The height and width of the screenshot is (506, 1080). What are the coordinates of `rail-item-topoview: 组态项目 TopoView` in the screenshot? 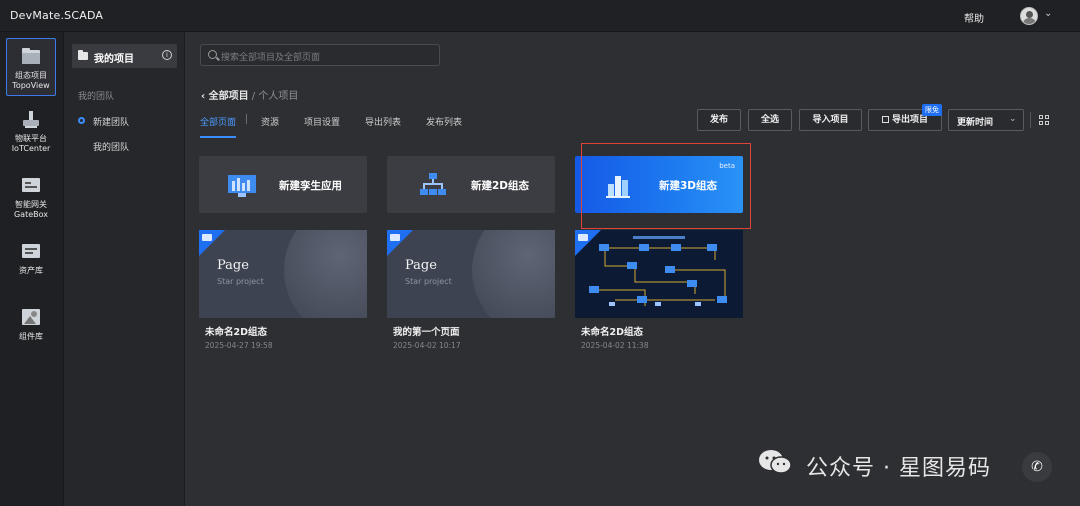 It's located at (31, 67).